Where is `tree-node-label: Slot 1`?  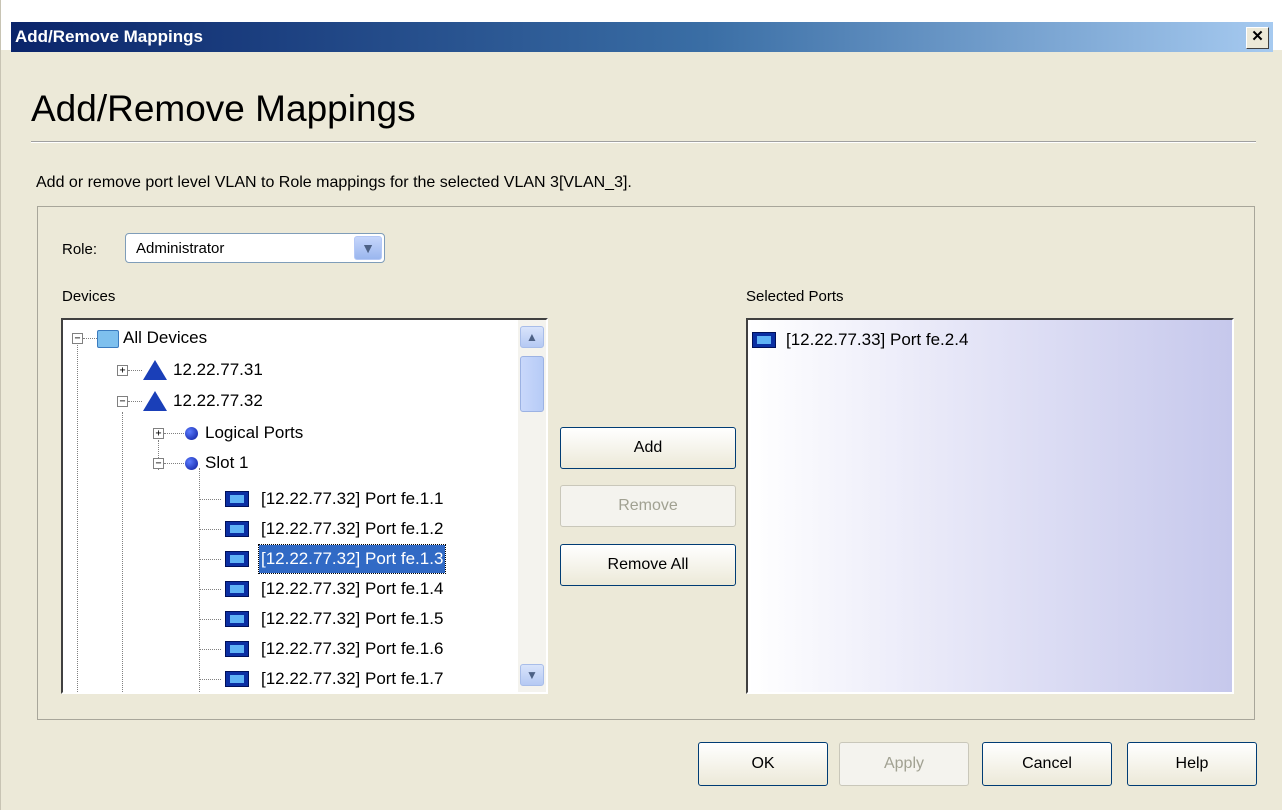 tree-node-label: Slot 1 is located at coordinates (227, 462).